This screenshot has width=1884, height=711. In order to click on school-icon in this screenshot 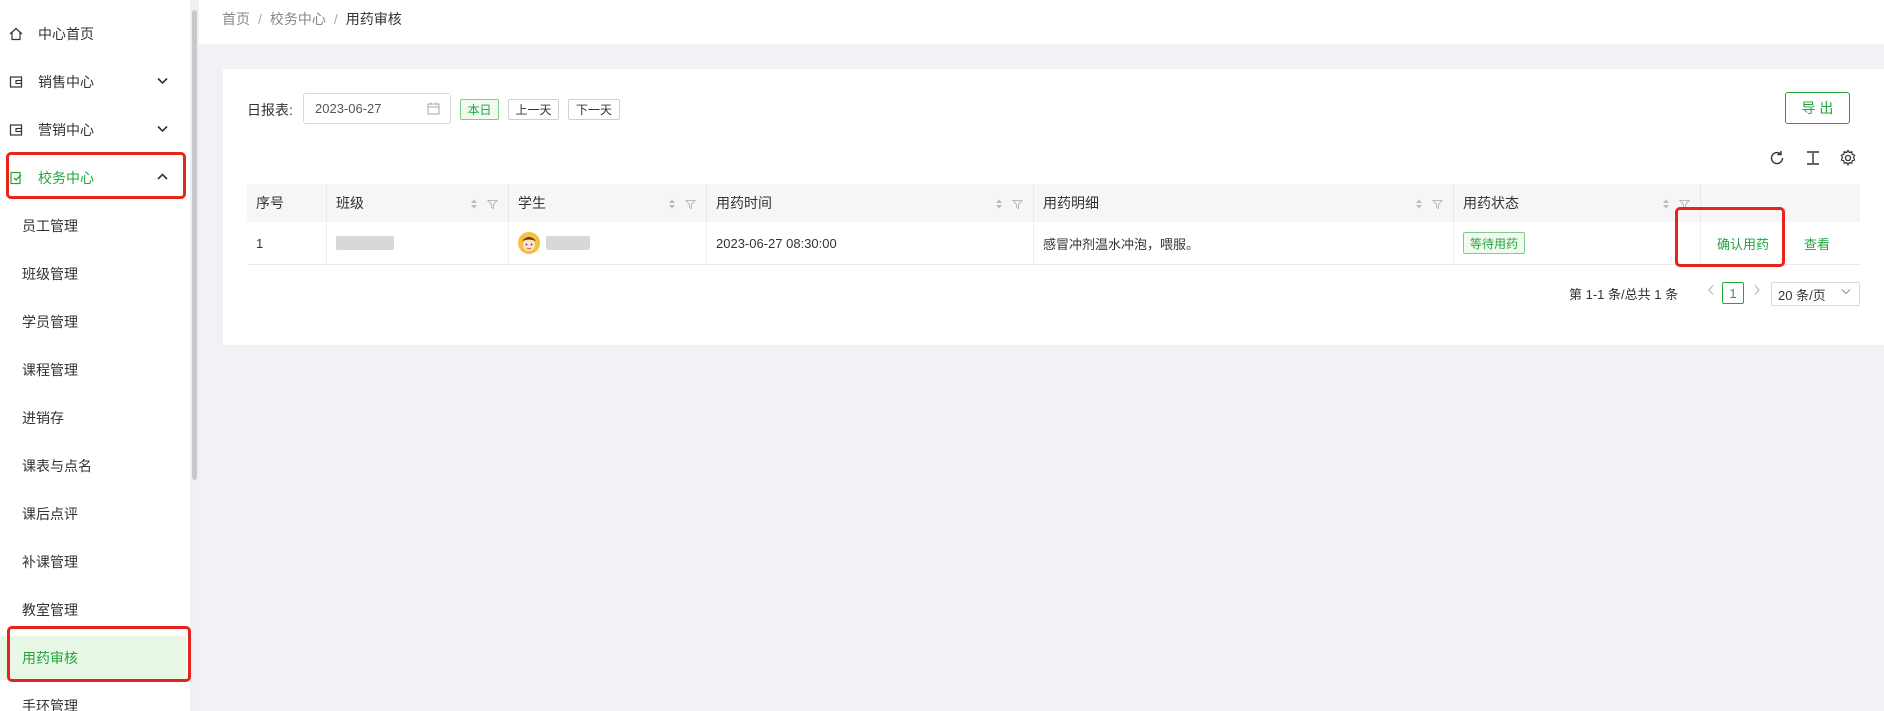, I will do `click(16, 178)`.